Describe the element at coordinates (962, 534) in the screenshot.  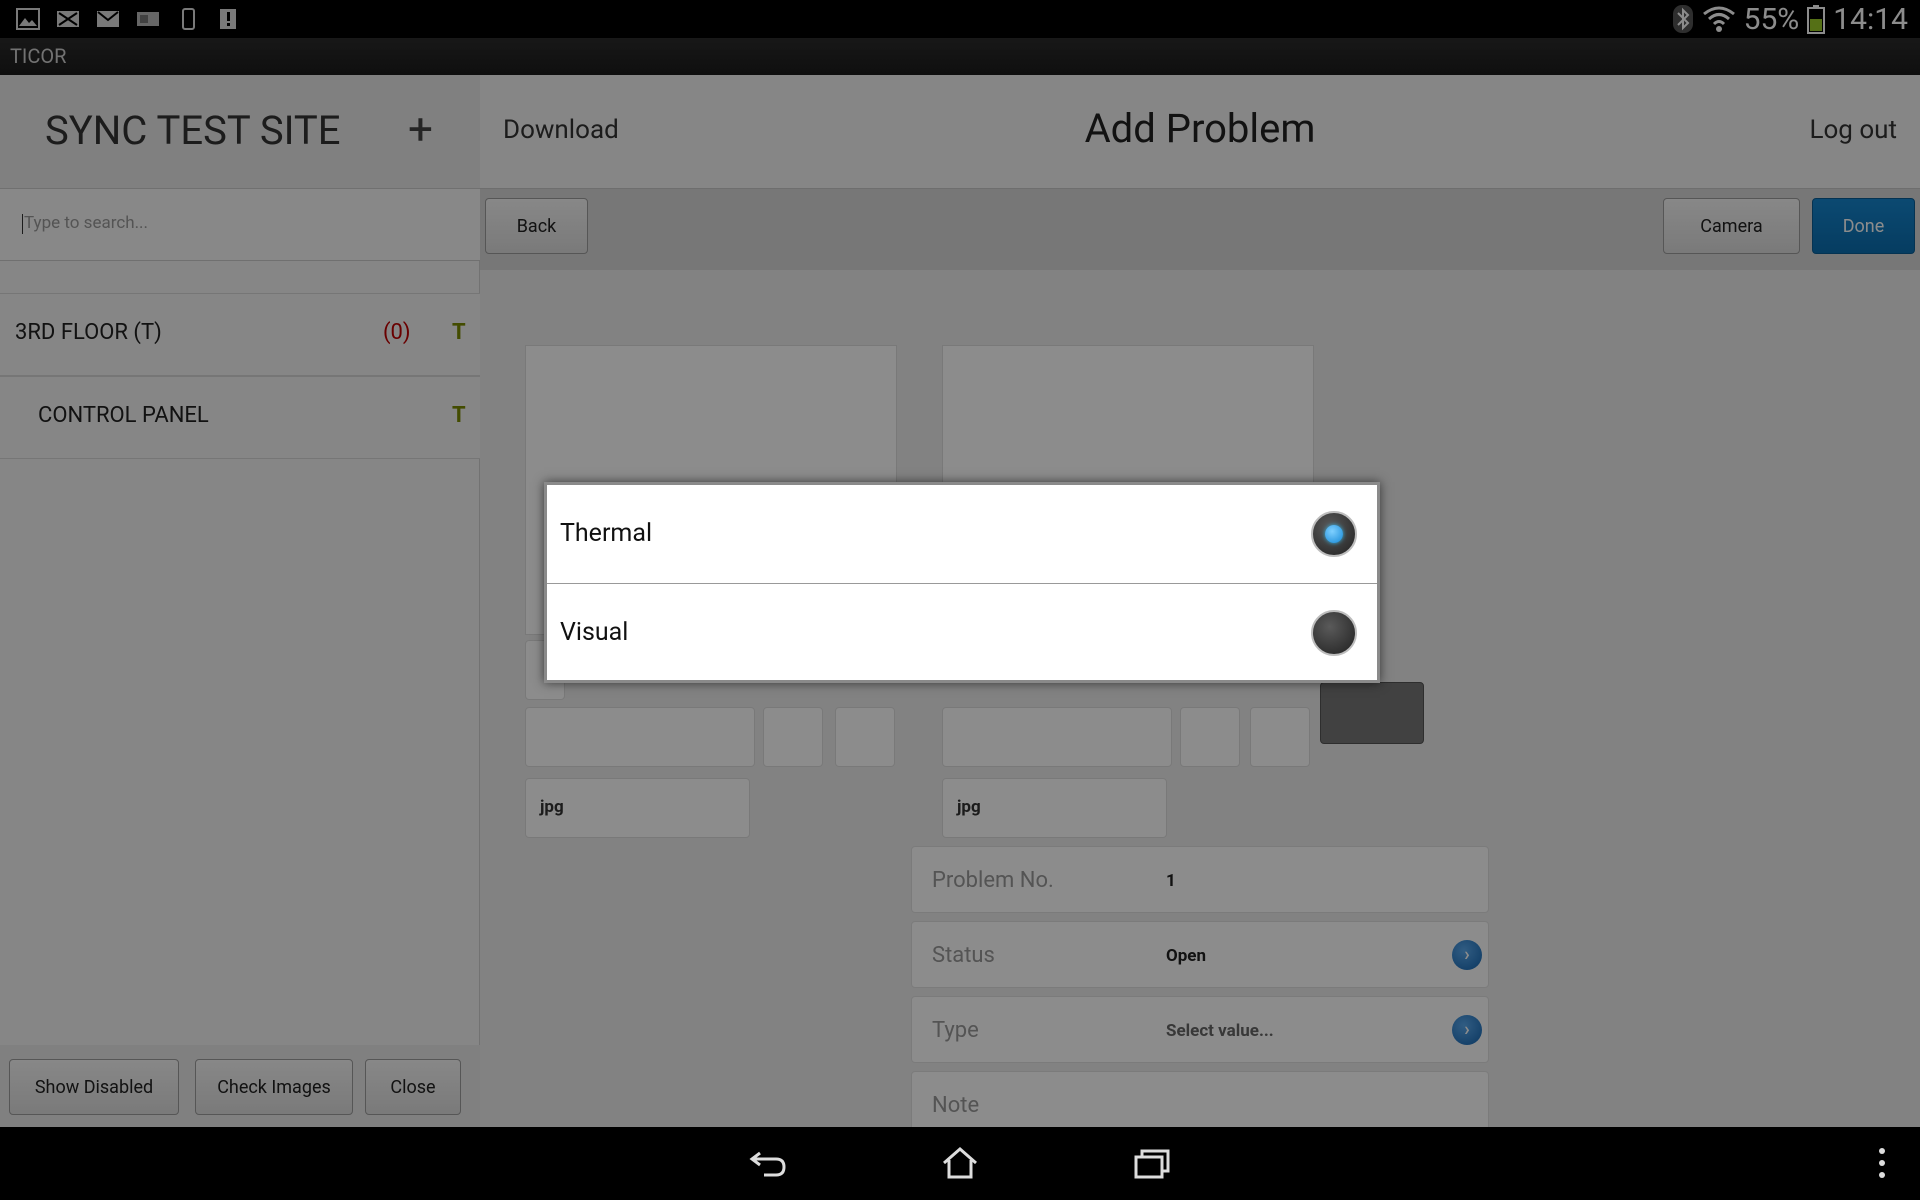
I see `option-thermal: Thermal` at that location.